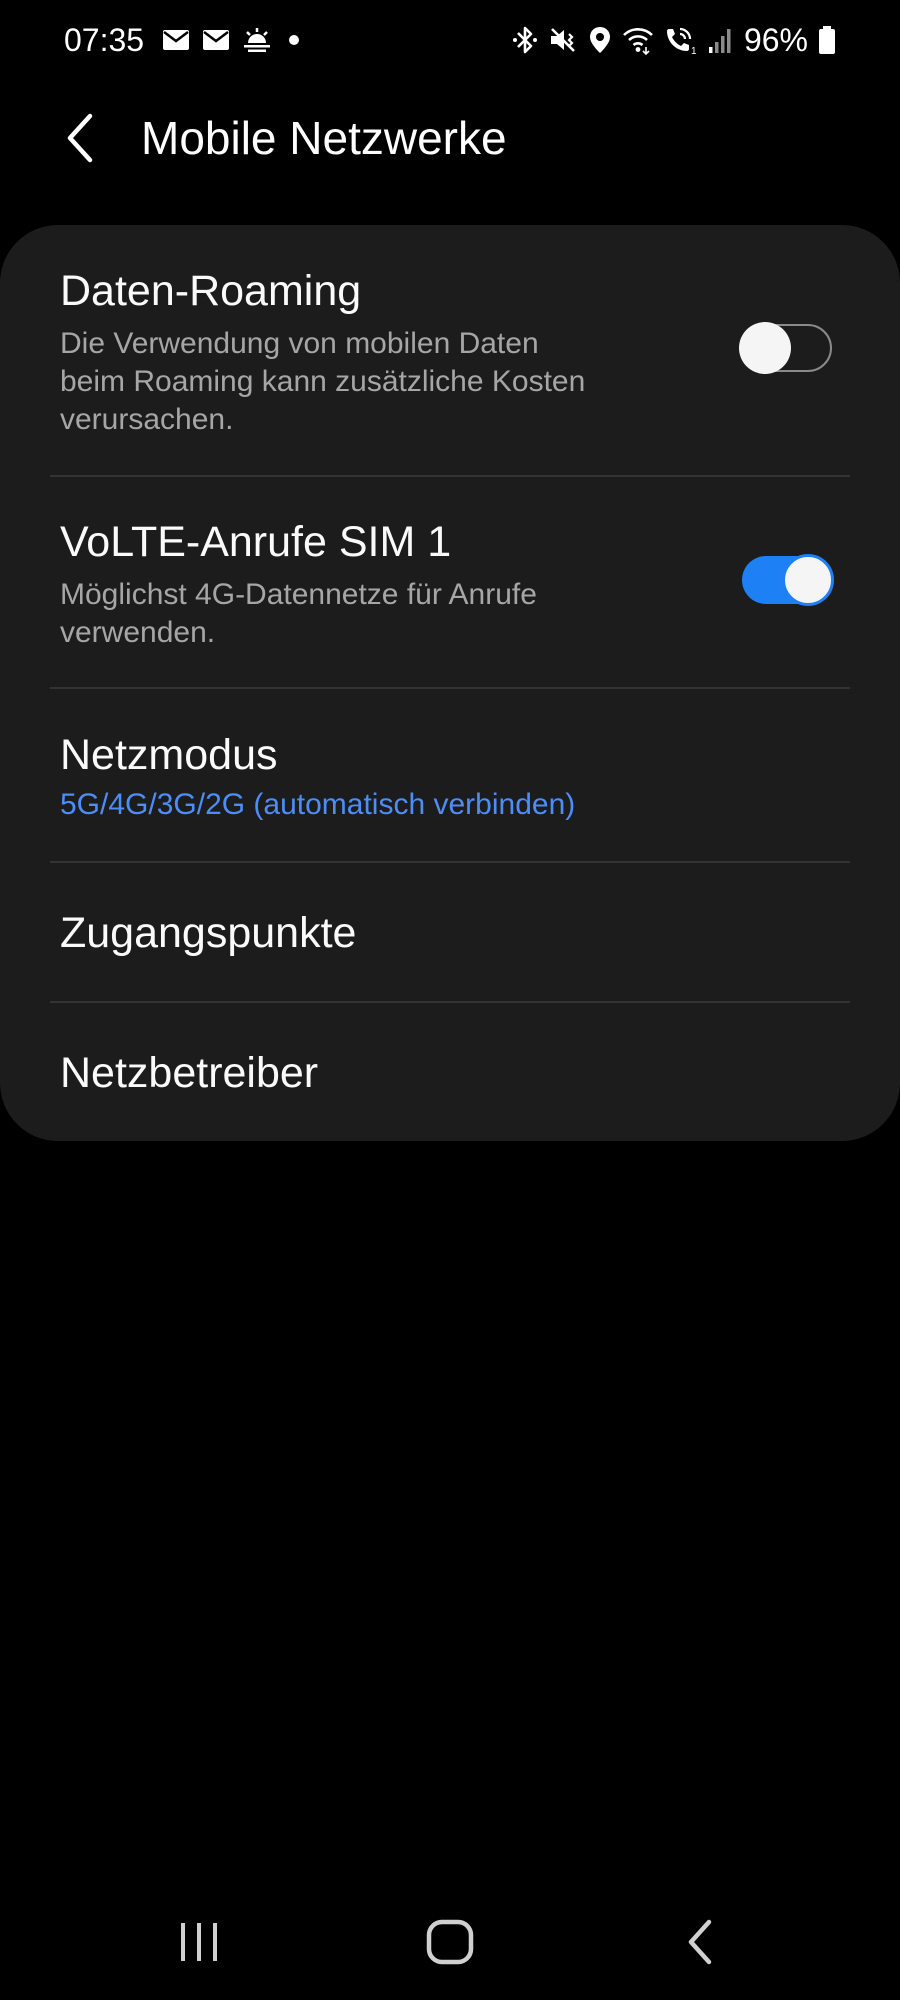 This screenshot has width=900, height=2000. Describe the element at coordinates (450, 932) in the screenshot. I see `access-points-row: Zugangspunkte` at that location.